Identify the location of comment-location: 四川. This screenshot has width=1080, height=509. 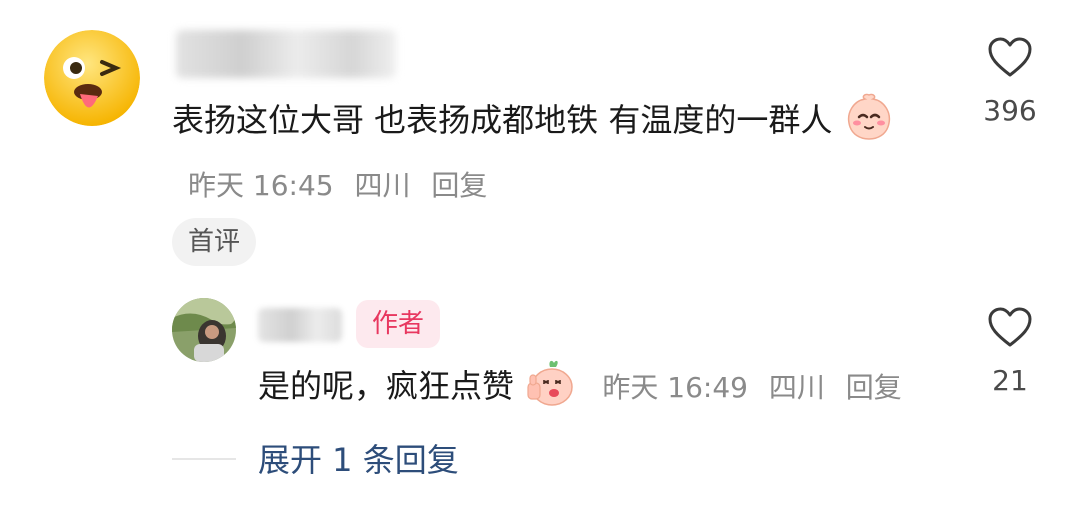
(382, 185).